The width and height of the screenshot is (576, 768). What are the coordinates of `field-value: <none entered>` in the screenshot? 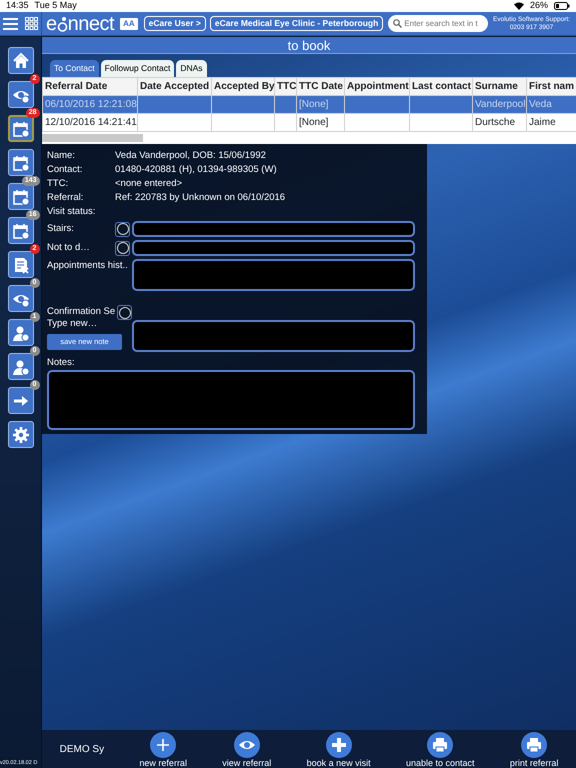 It's located at (149, 183).